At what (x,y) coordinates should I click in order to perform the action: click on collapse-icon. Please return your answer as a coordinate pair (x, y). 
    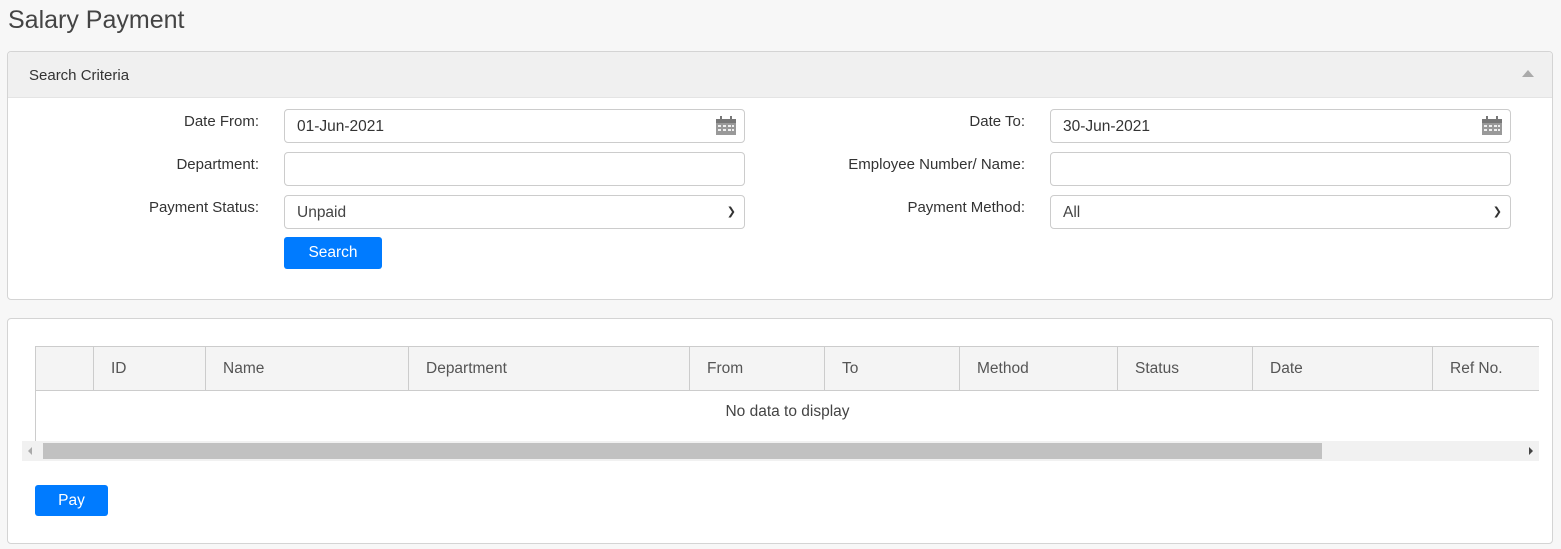
    Looking at the image, I should click on (1528, 73).